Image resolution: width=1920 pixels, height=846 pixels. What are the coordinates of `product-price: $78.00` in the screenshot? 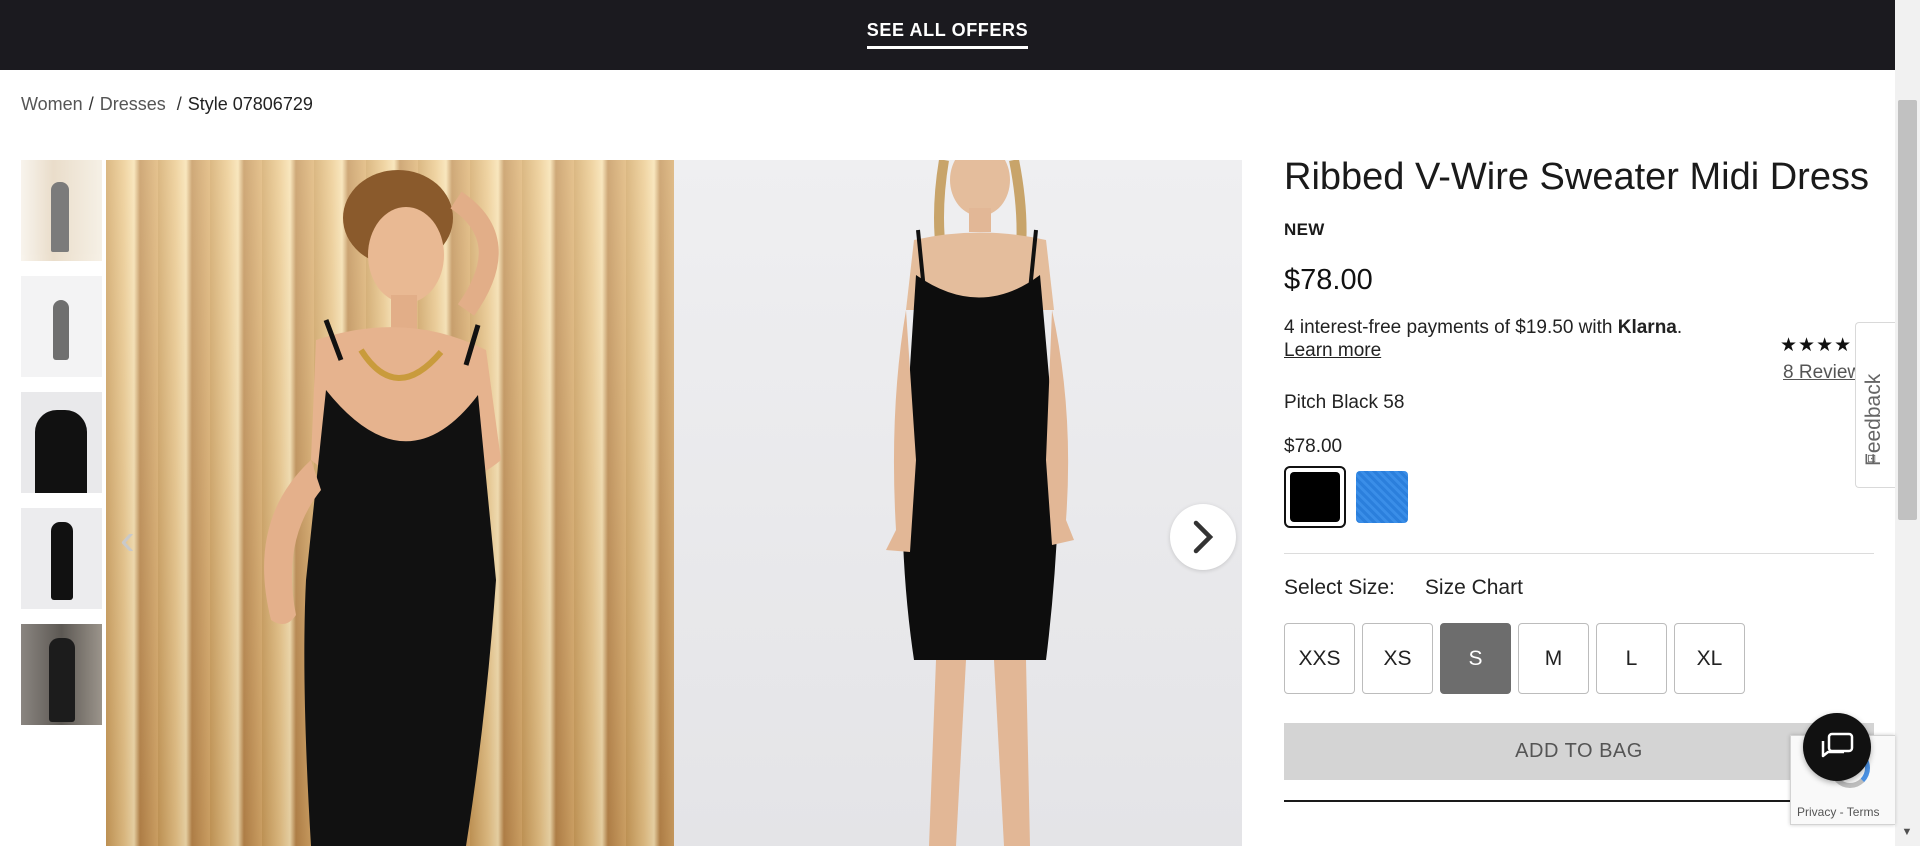 It's located at (1328, 280).